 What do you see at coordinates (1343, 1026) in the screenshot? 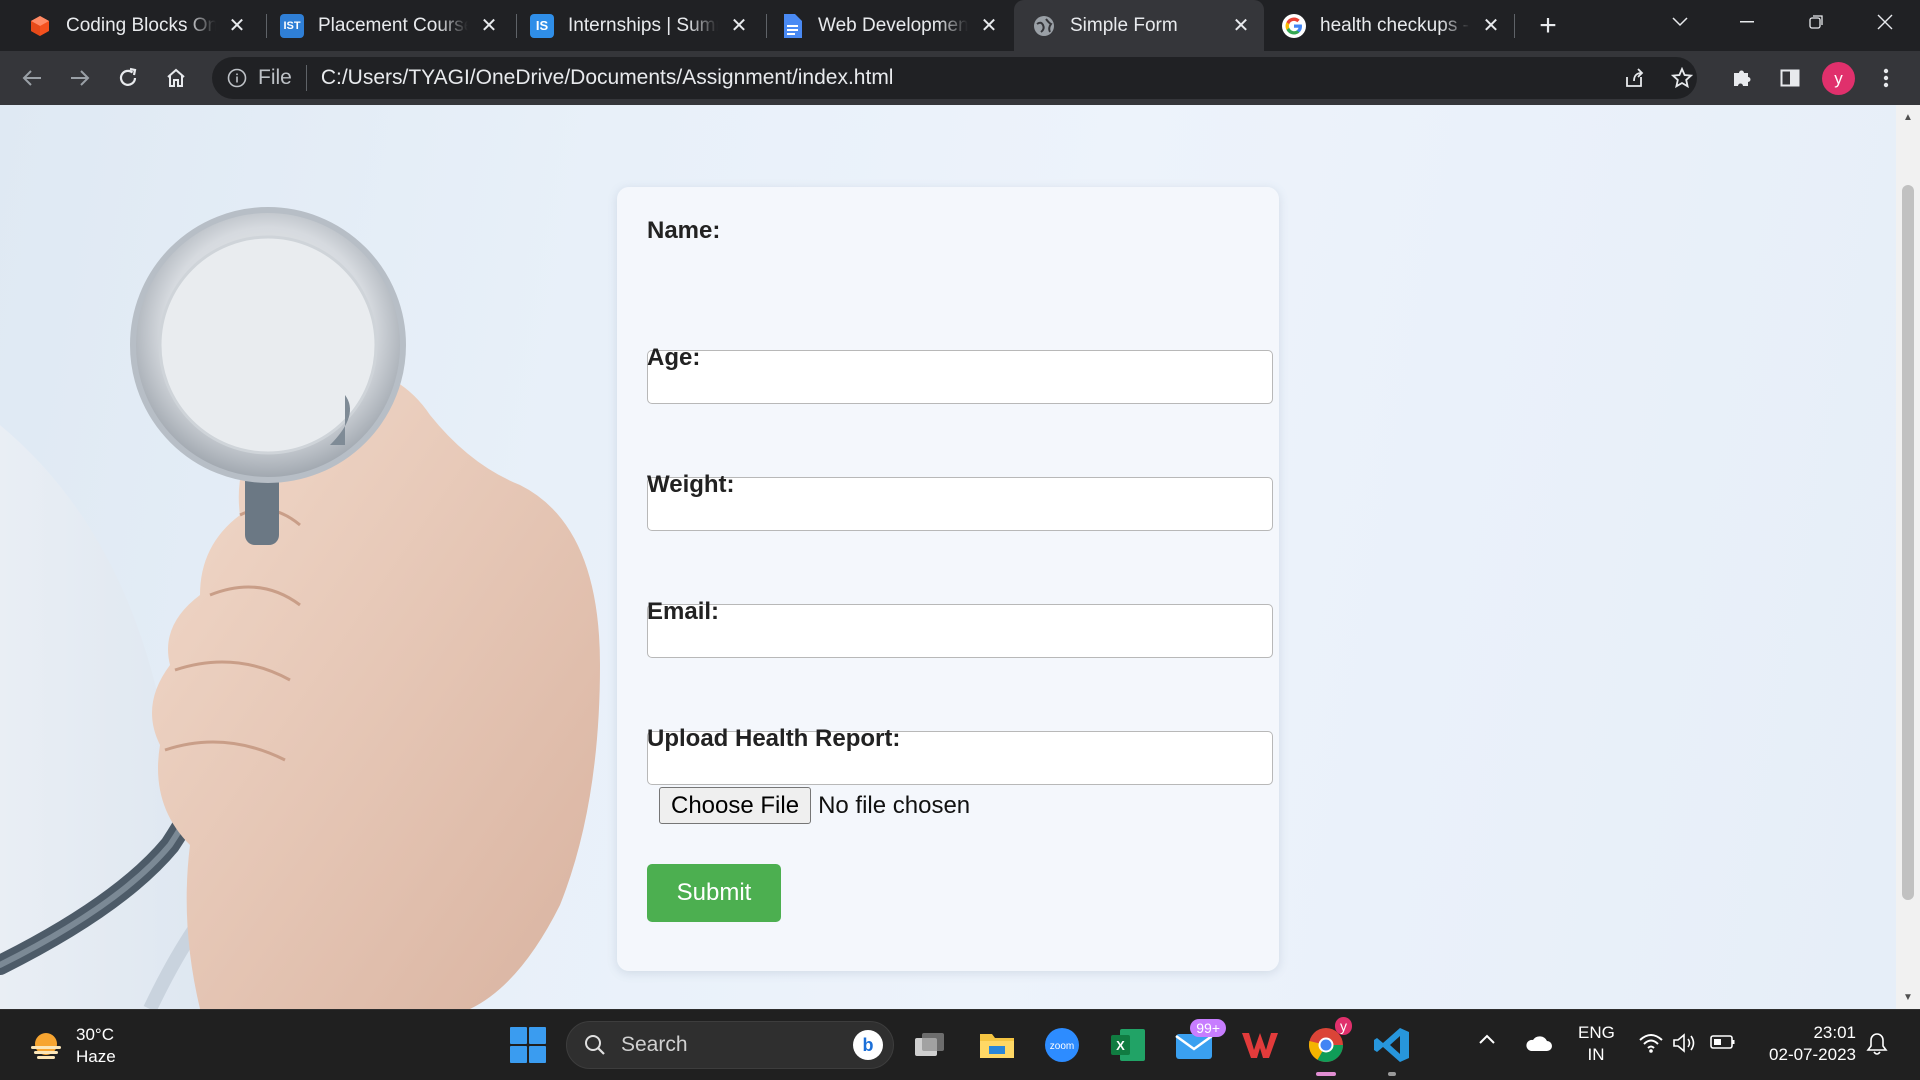
I see `chrome-profile-badge: y` at bounding box center [1343, 1026].